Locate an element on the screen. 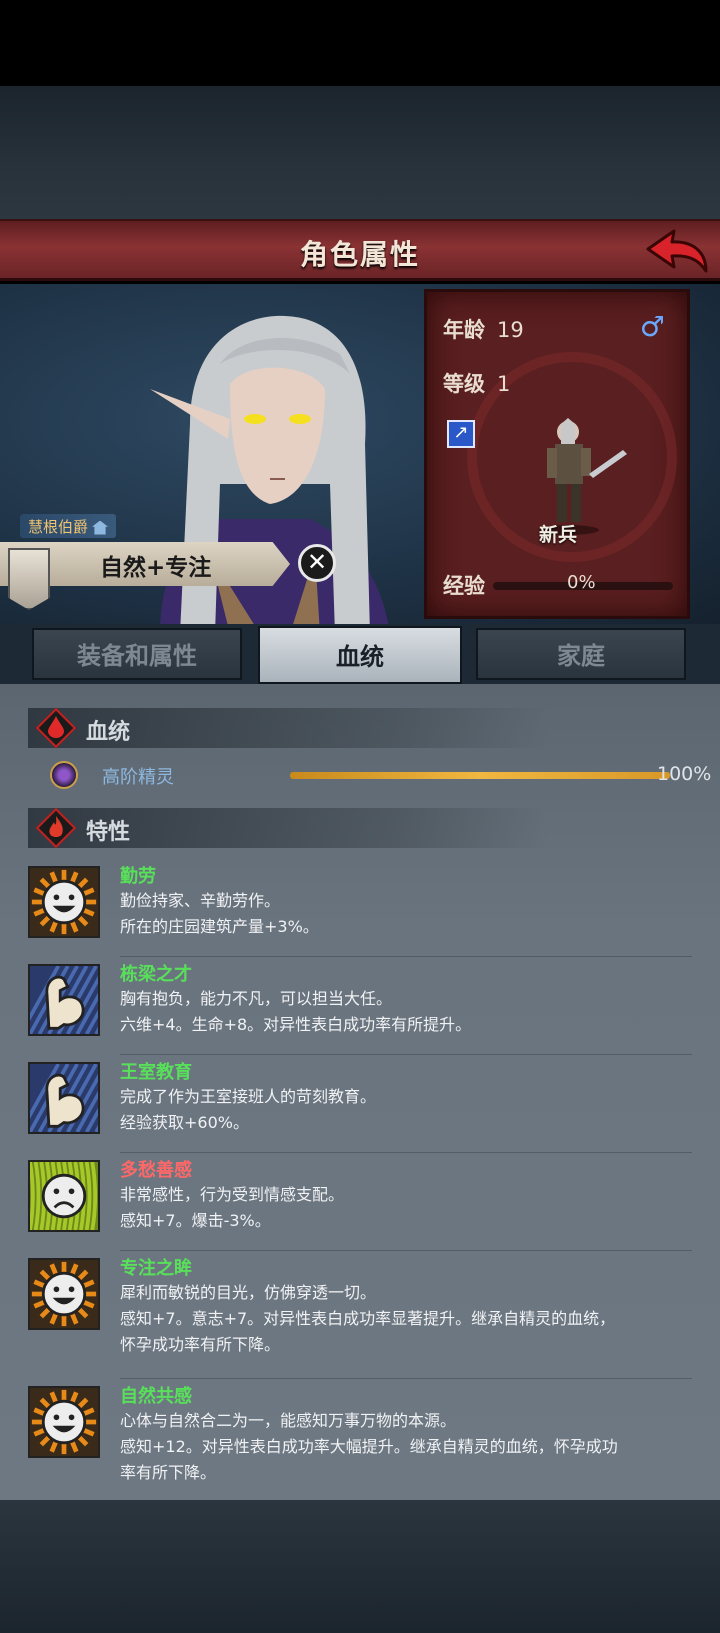  flame-glyph-icon is located at coordinates (56, 826).